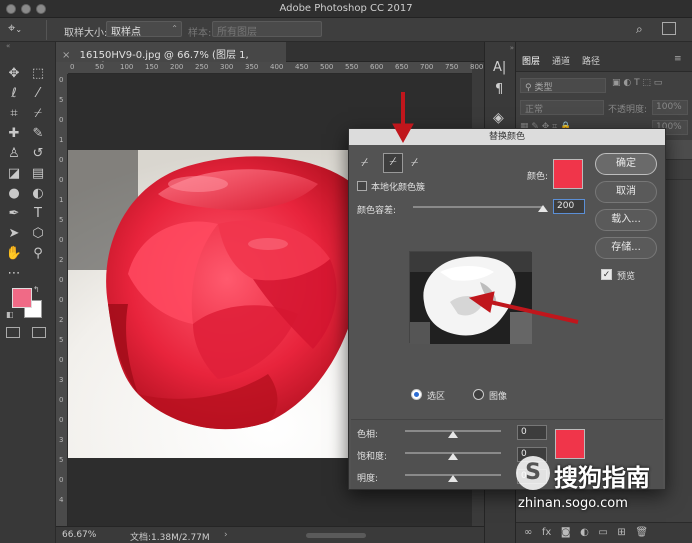 The width and height of the screenshot is (692, 543). What do you see at coordinates (573, 503) in the screenshot?
I see `watermark-url: zhinan.sogo.com` at bounding box center [573, 503].